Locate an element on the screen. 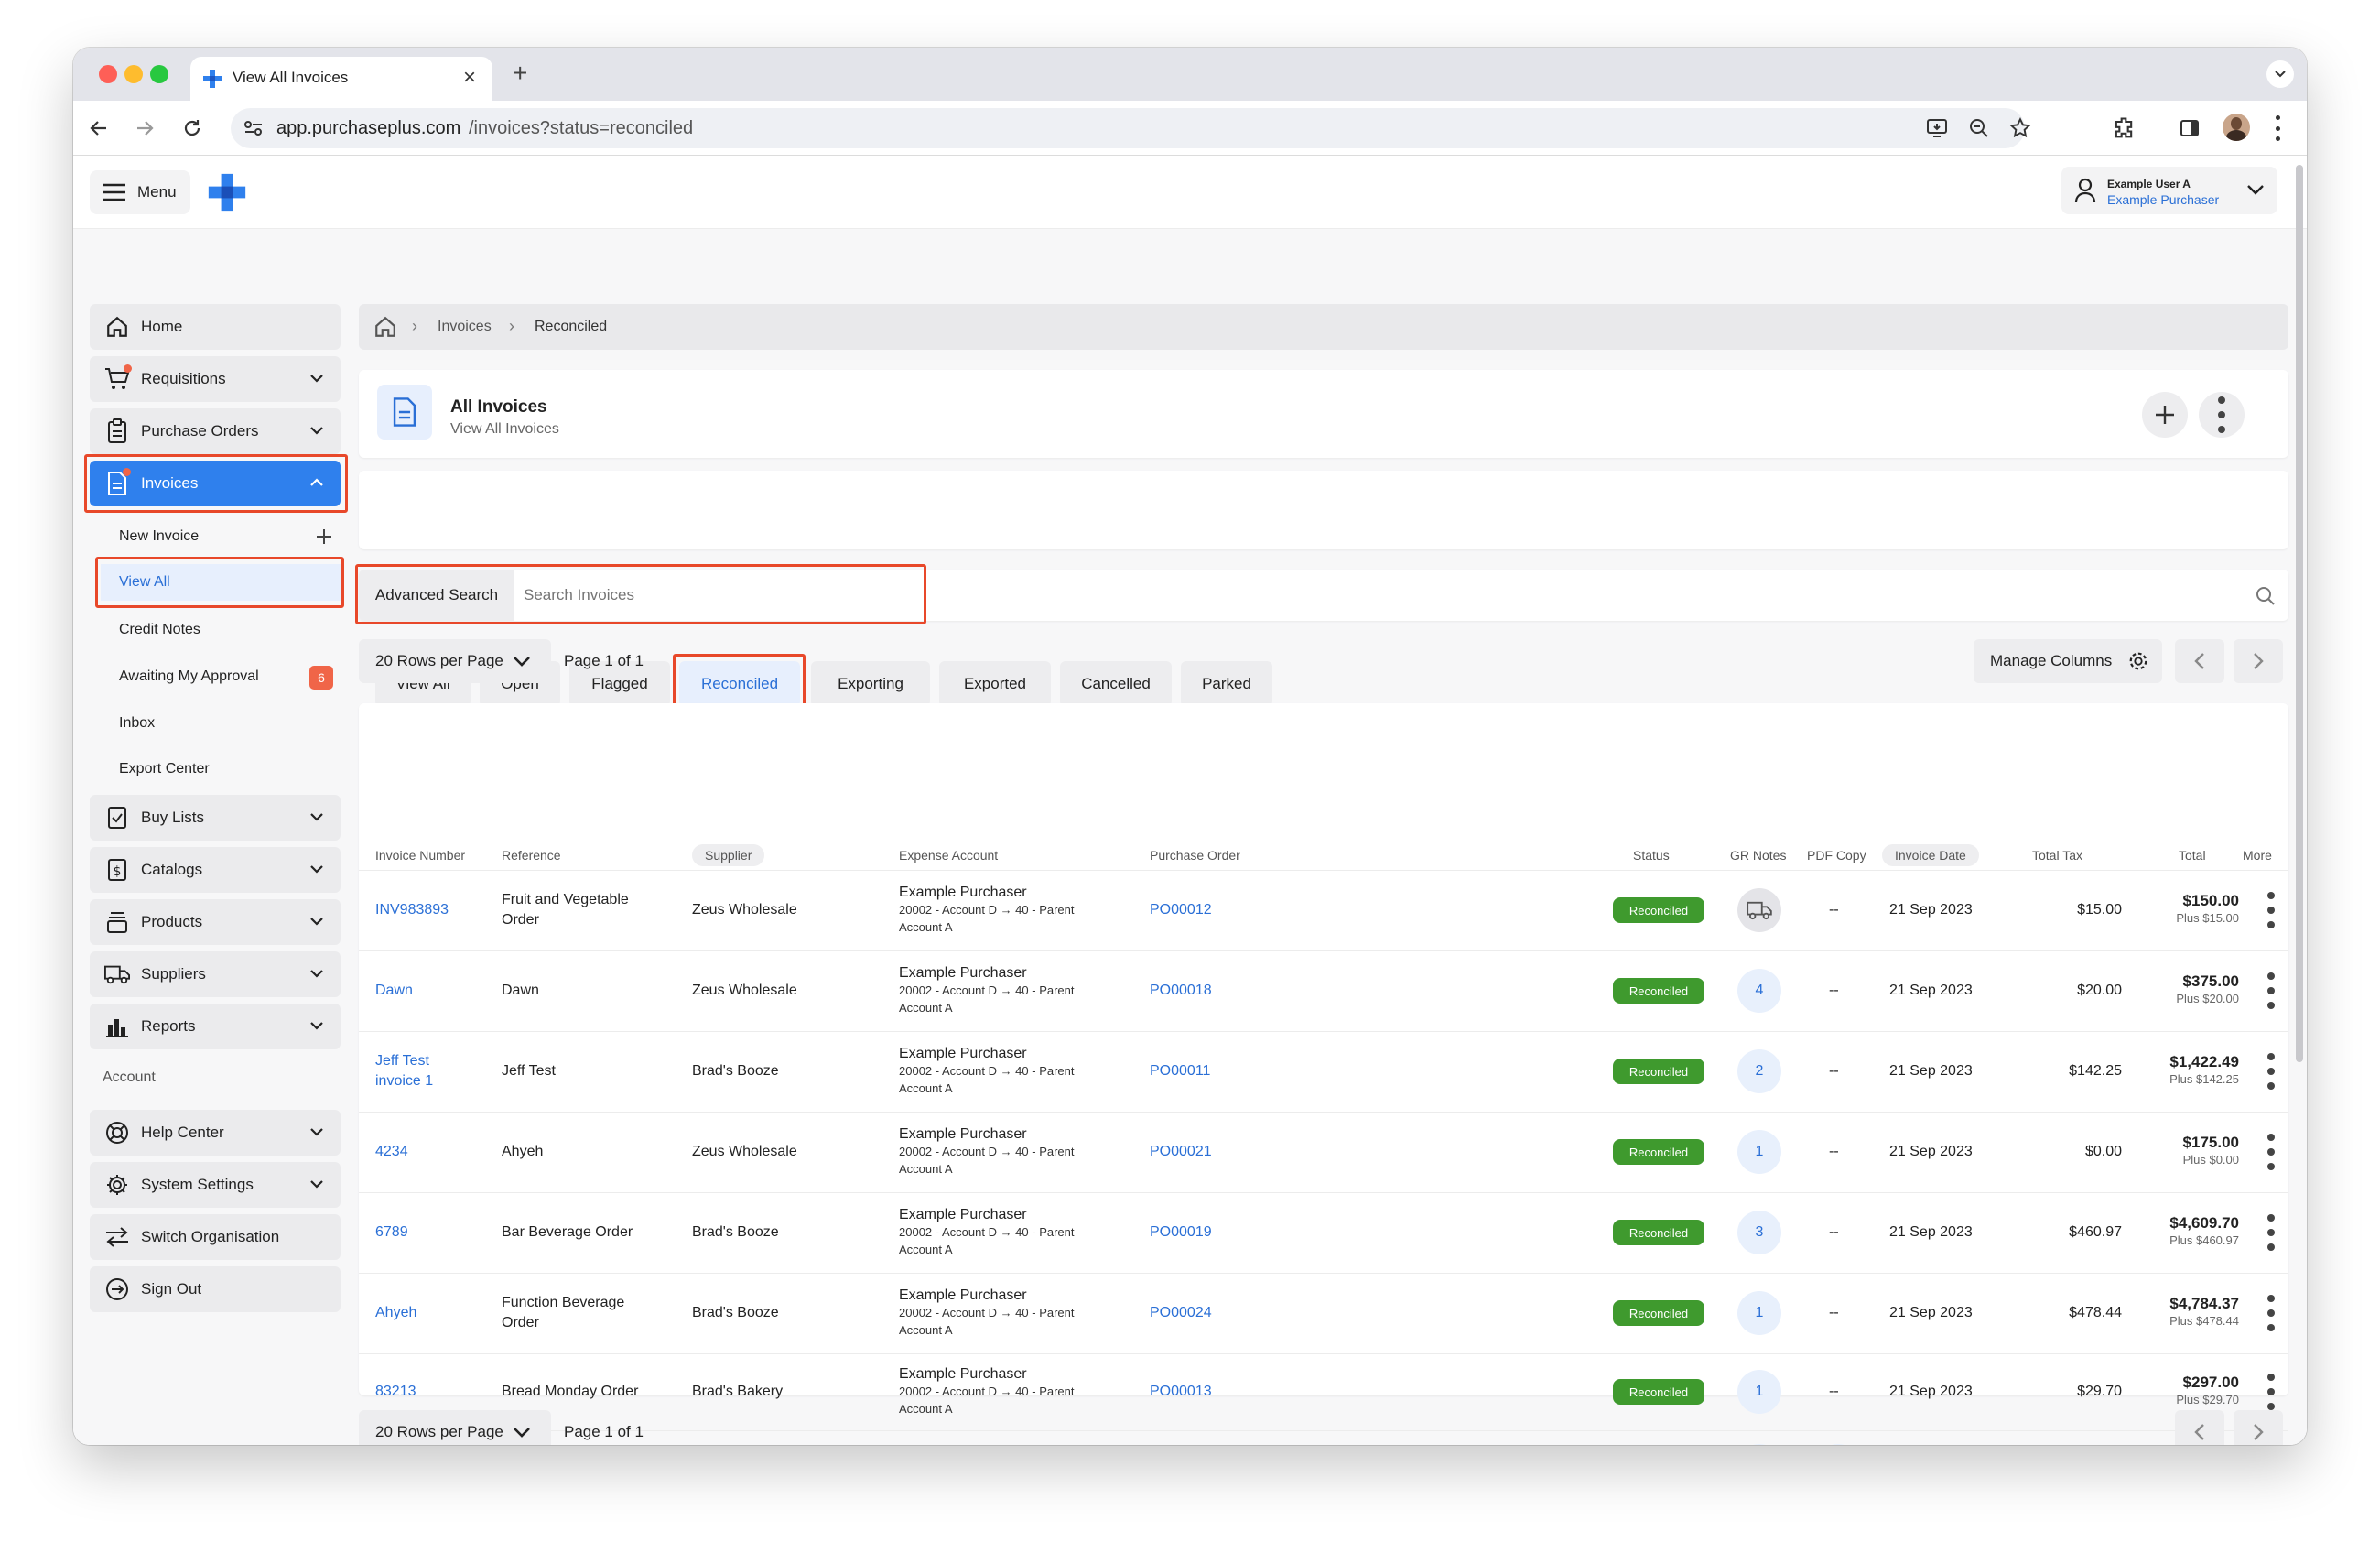 Image resolution: width=2380 pixels, height=1542 pixels. prev-page-button is located at coordinates (2199, 661).